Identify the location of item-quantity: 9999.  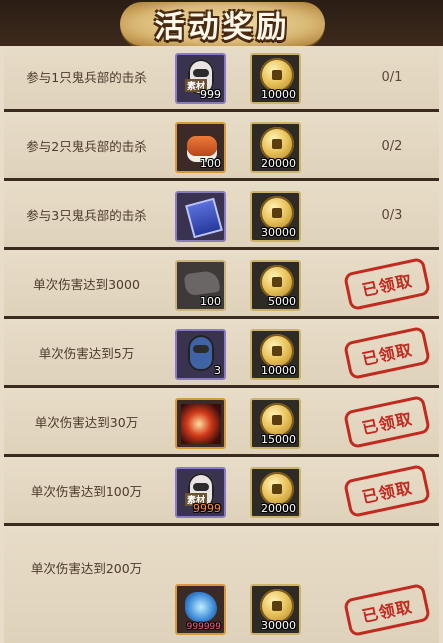
(207, 508).